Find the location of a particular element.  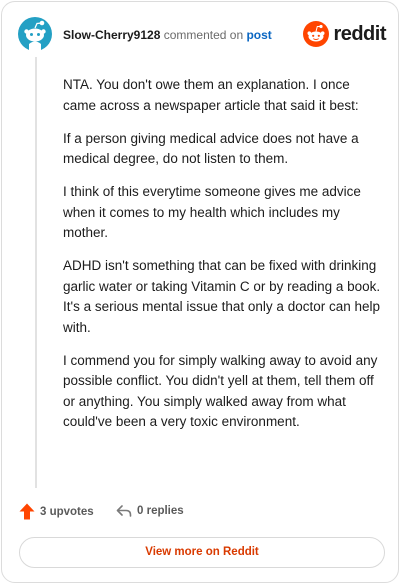

reddit-brand: reddit is located at coordinates (344, 34).